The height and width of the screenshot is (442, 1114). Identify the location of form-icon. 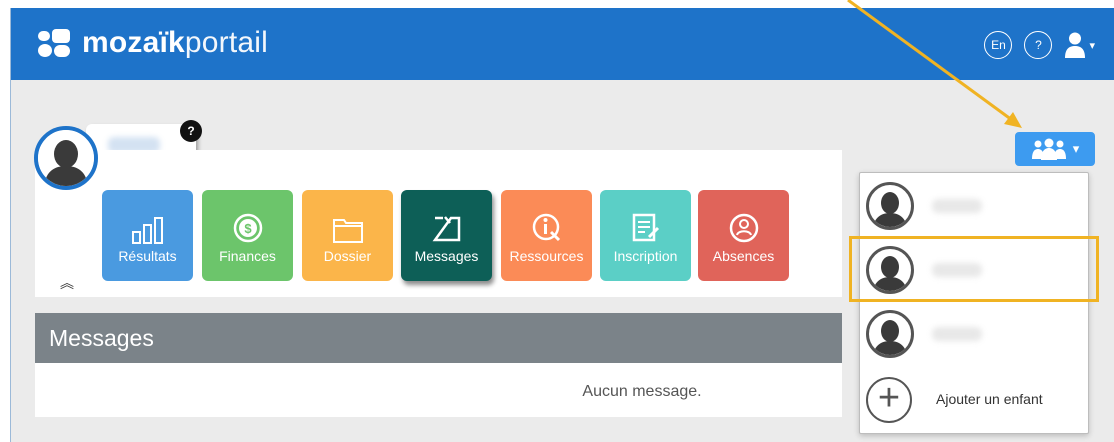
(645, 227).